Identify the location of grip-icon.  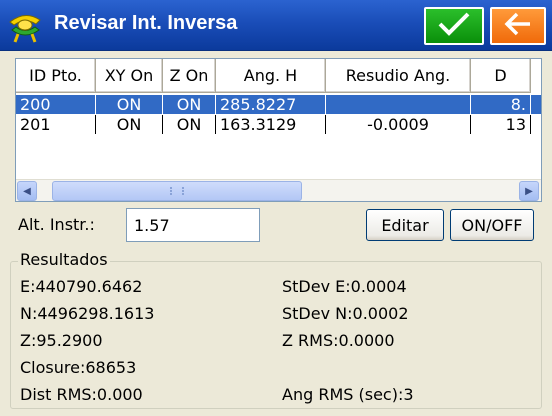
(177, 191).